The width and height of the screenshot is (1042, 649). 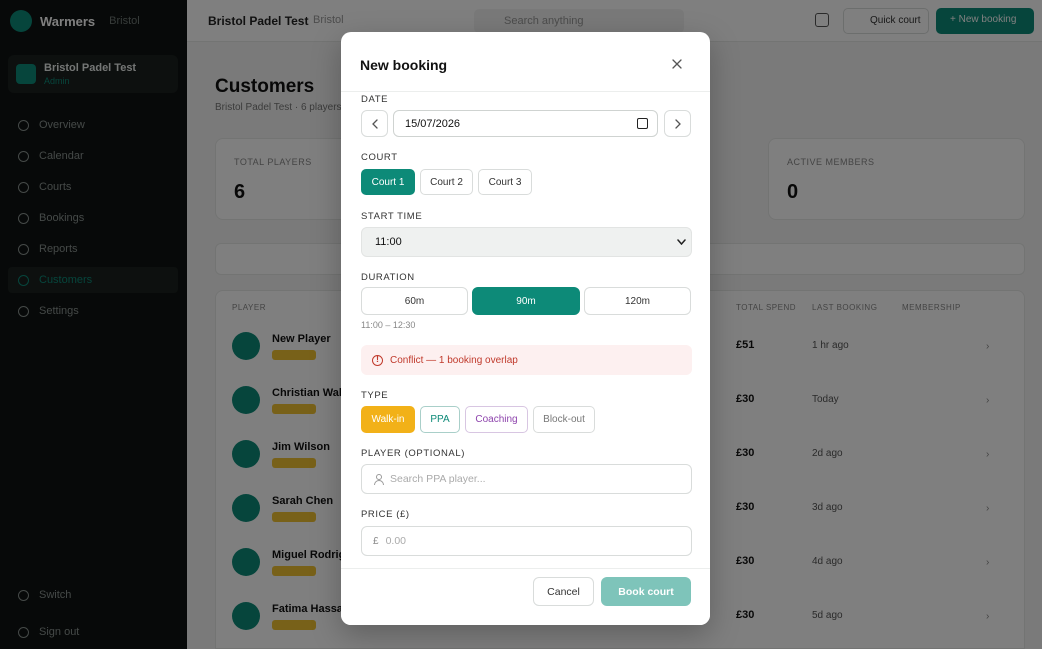 What do you see at coordinates (413, 453) in the screenshot?
I see `player-label: PLAYER (OPTIONAL)` at bounding box center [413, 453].